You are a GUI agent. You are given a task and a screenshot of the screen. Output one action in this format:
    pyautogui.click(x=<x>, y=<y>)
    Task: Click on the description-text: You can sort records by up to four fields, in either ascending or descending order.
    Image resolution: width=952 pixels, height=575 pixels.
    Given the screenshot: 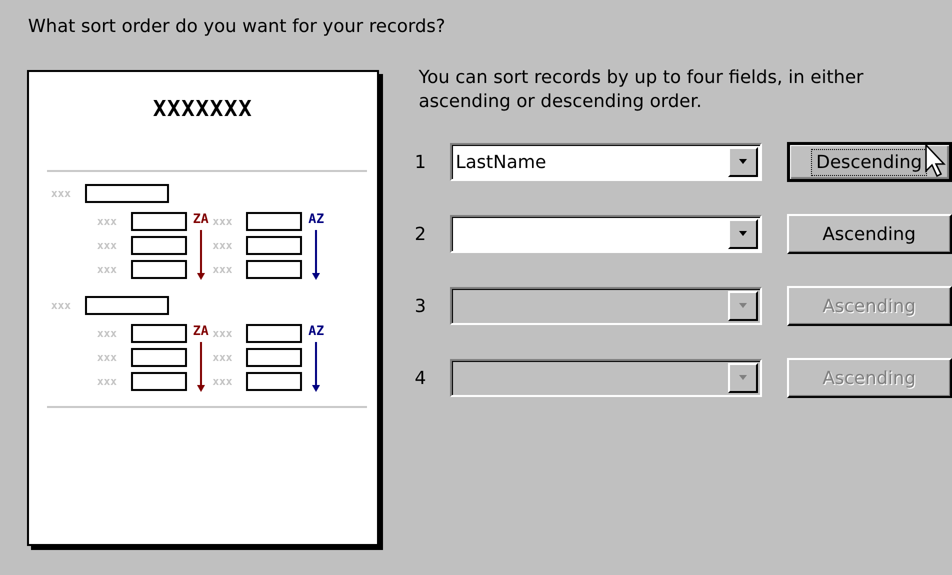 What is the action you would take?
    pyautogui.click(x=641, y=90)
    